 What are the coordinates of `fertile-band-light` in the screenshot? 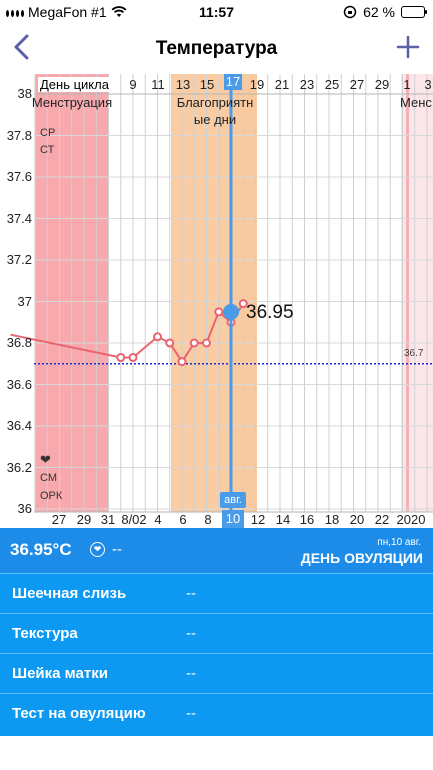 It's located at (244, 293).